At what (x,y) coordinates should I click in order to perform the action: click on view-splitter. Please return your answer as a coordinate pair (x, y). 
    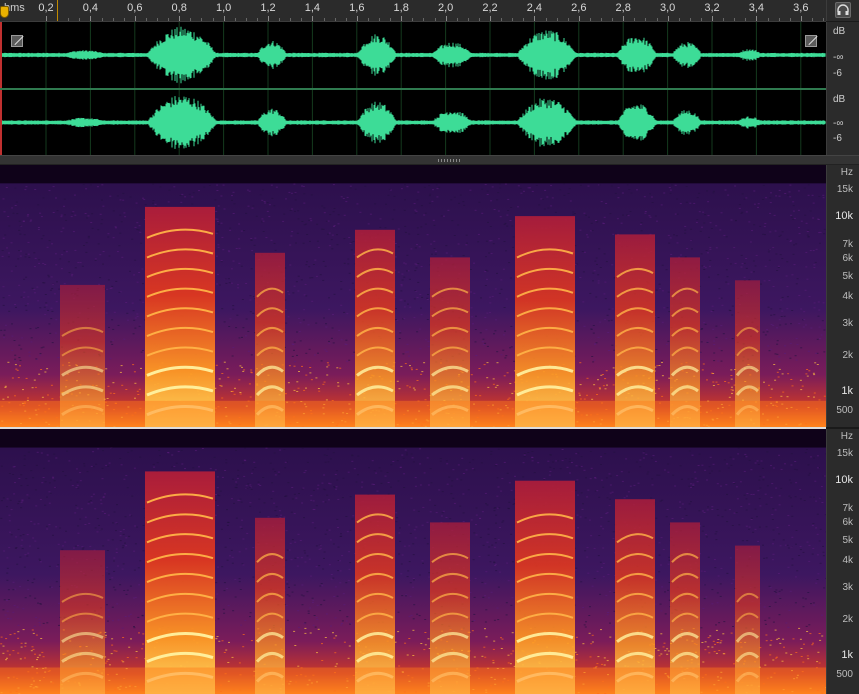
    Looking at the image, I should click on (429, 160).